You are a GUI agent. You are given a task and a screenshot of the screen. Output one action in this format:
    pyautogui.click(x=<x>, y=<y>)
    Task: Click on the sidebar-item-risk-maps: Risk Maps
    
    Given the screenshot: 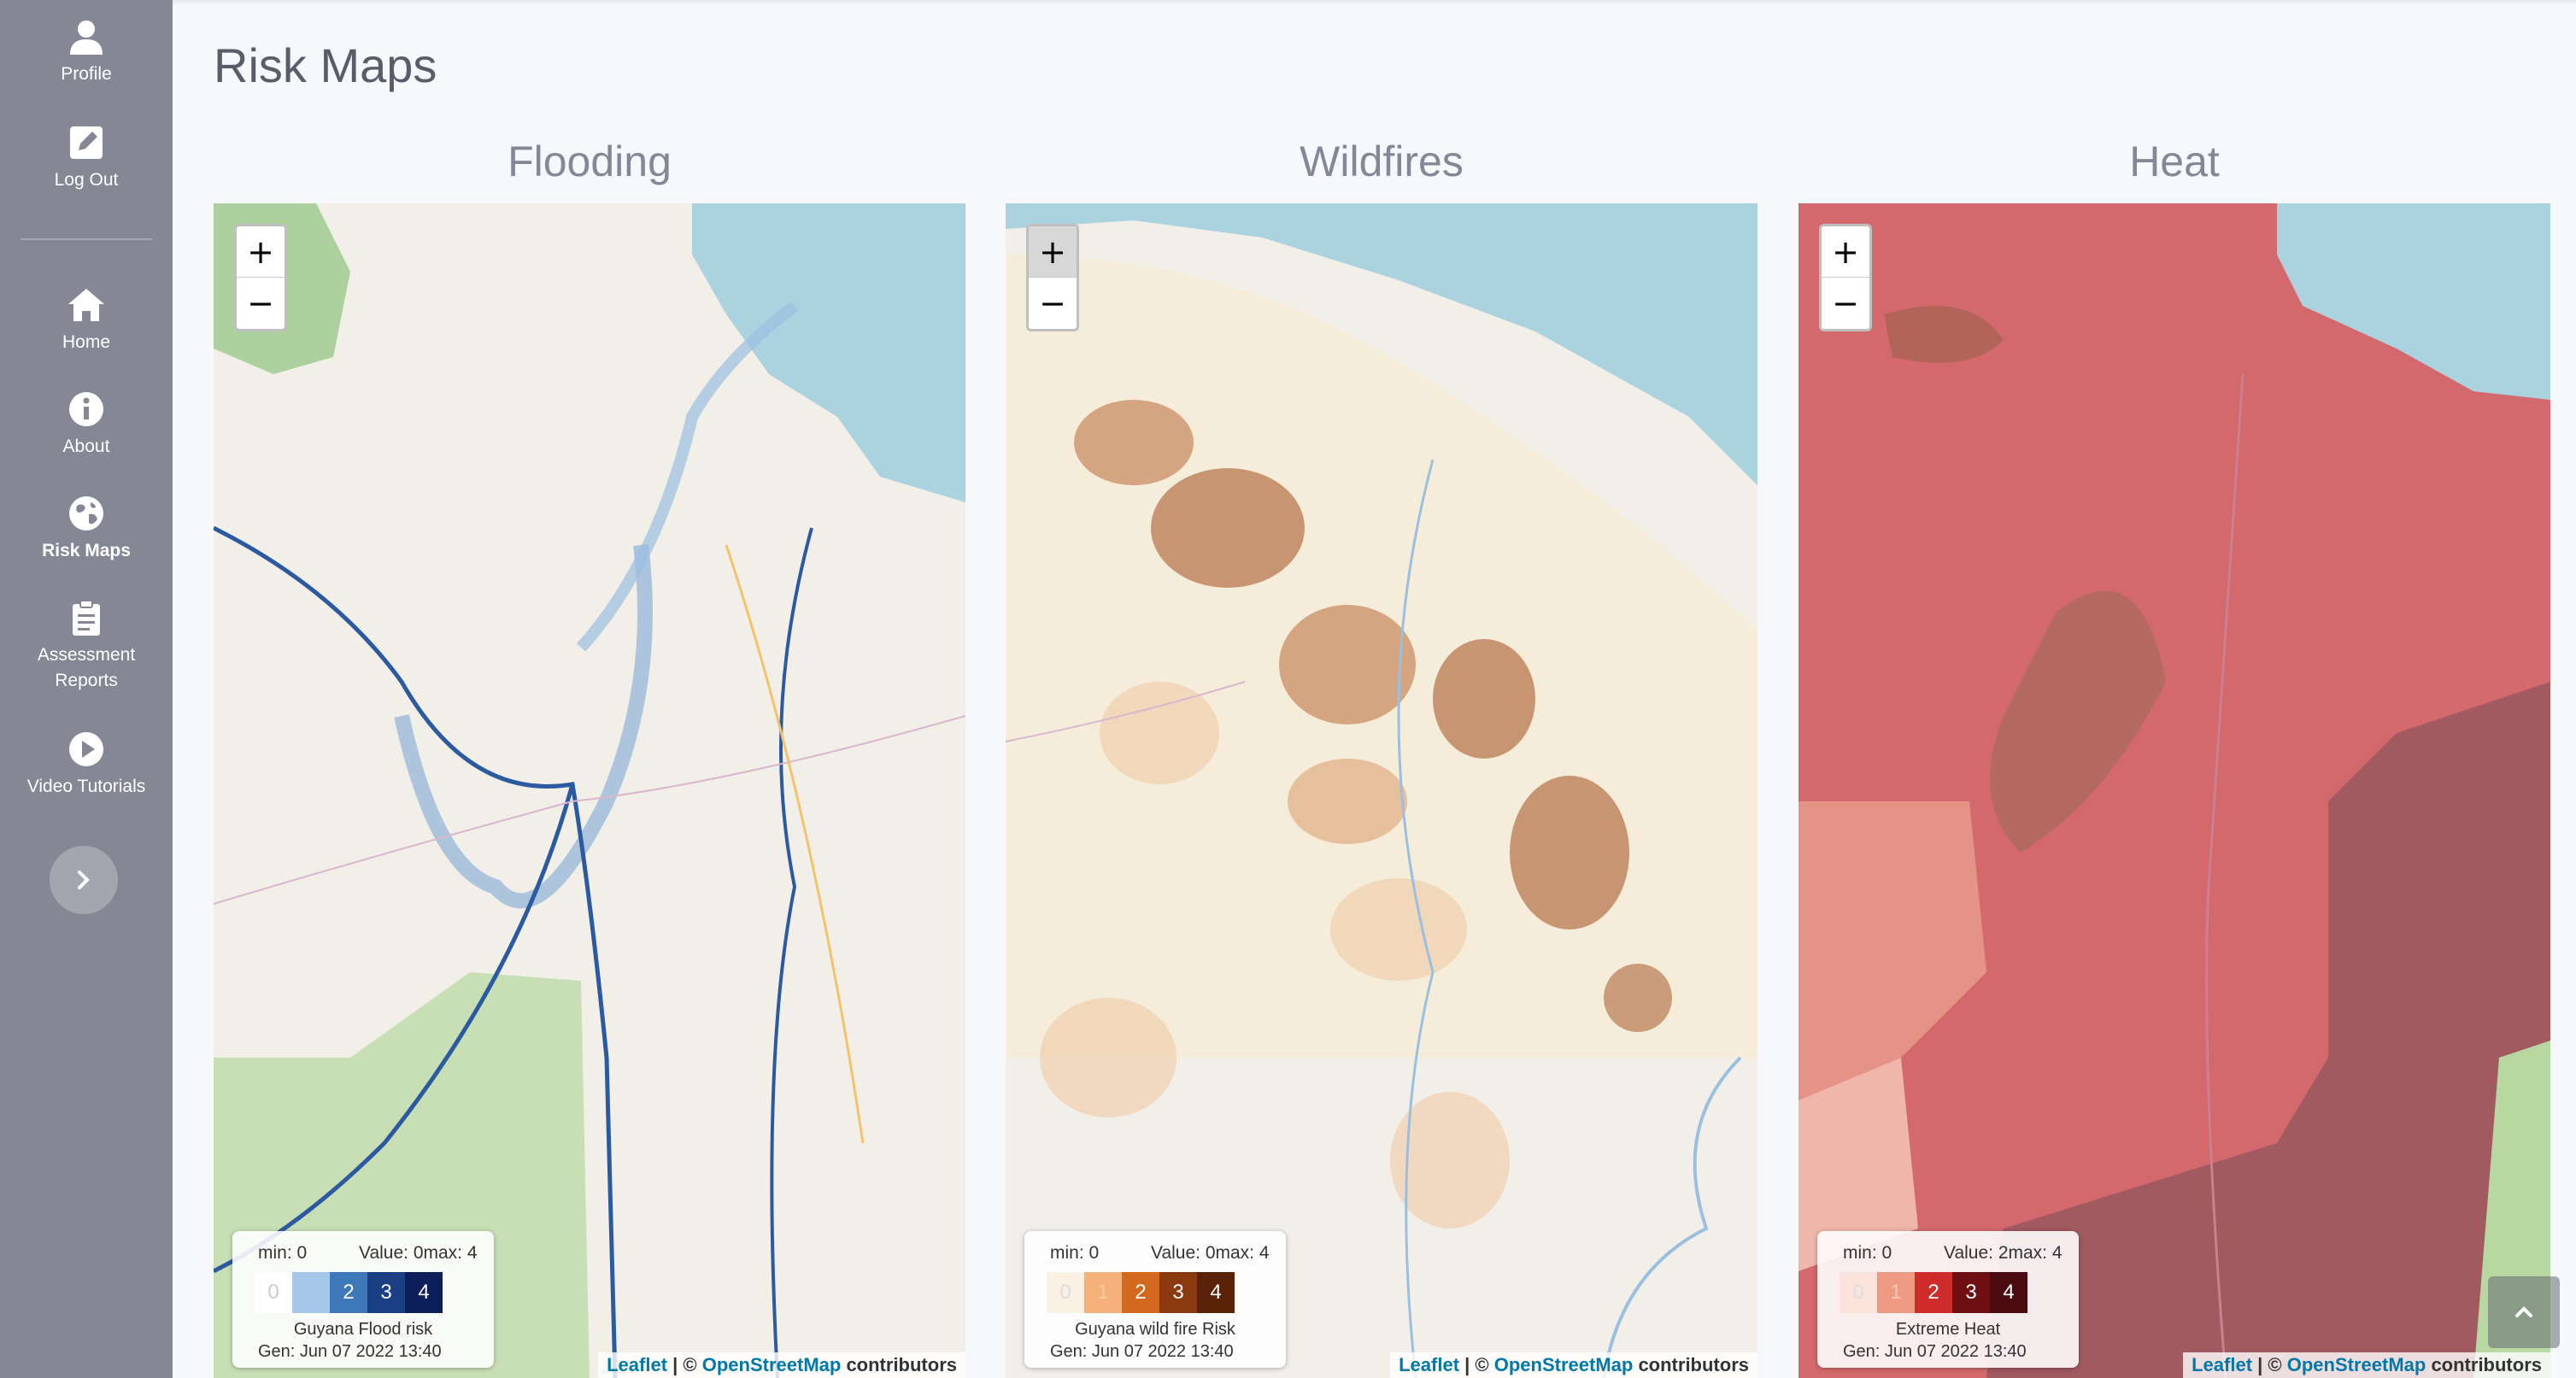 What is the action you would take?
    pyautogui.click(x=86, y=529)
    